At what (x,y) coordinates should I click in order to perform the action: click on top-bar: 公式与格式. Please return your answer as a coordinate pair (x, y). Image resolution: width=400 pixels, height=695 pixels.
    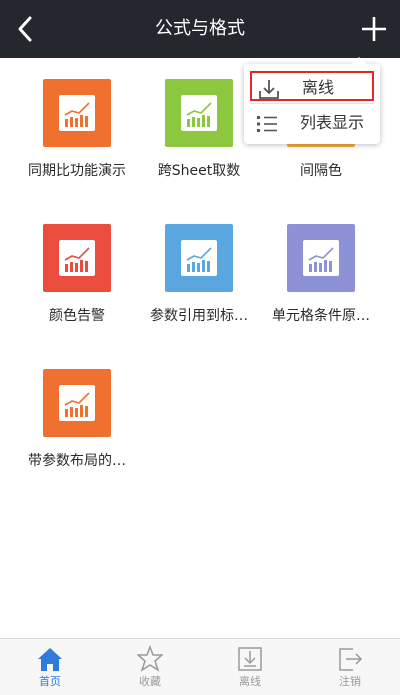
    Looking at the image, I should click on (200, 29).